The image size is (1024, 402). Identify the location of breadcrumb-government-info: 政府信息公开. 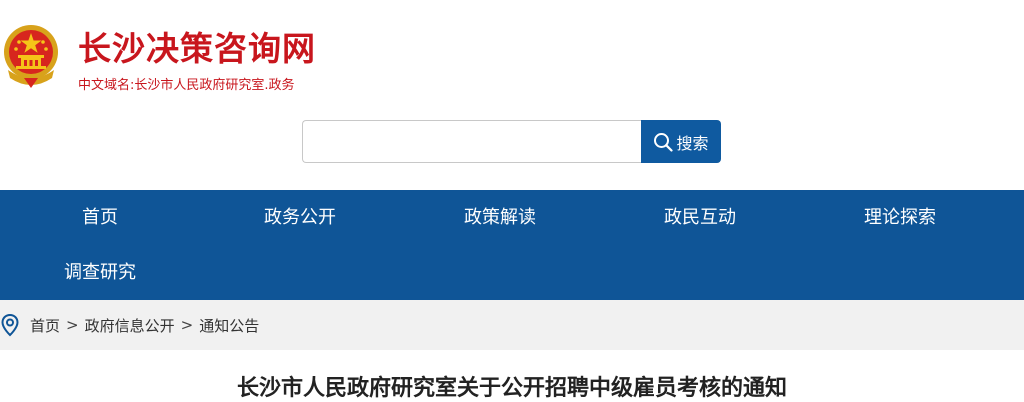
(130, 325).